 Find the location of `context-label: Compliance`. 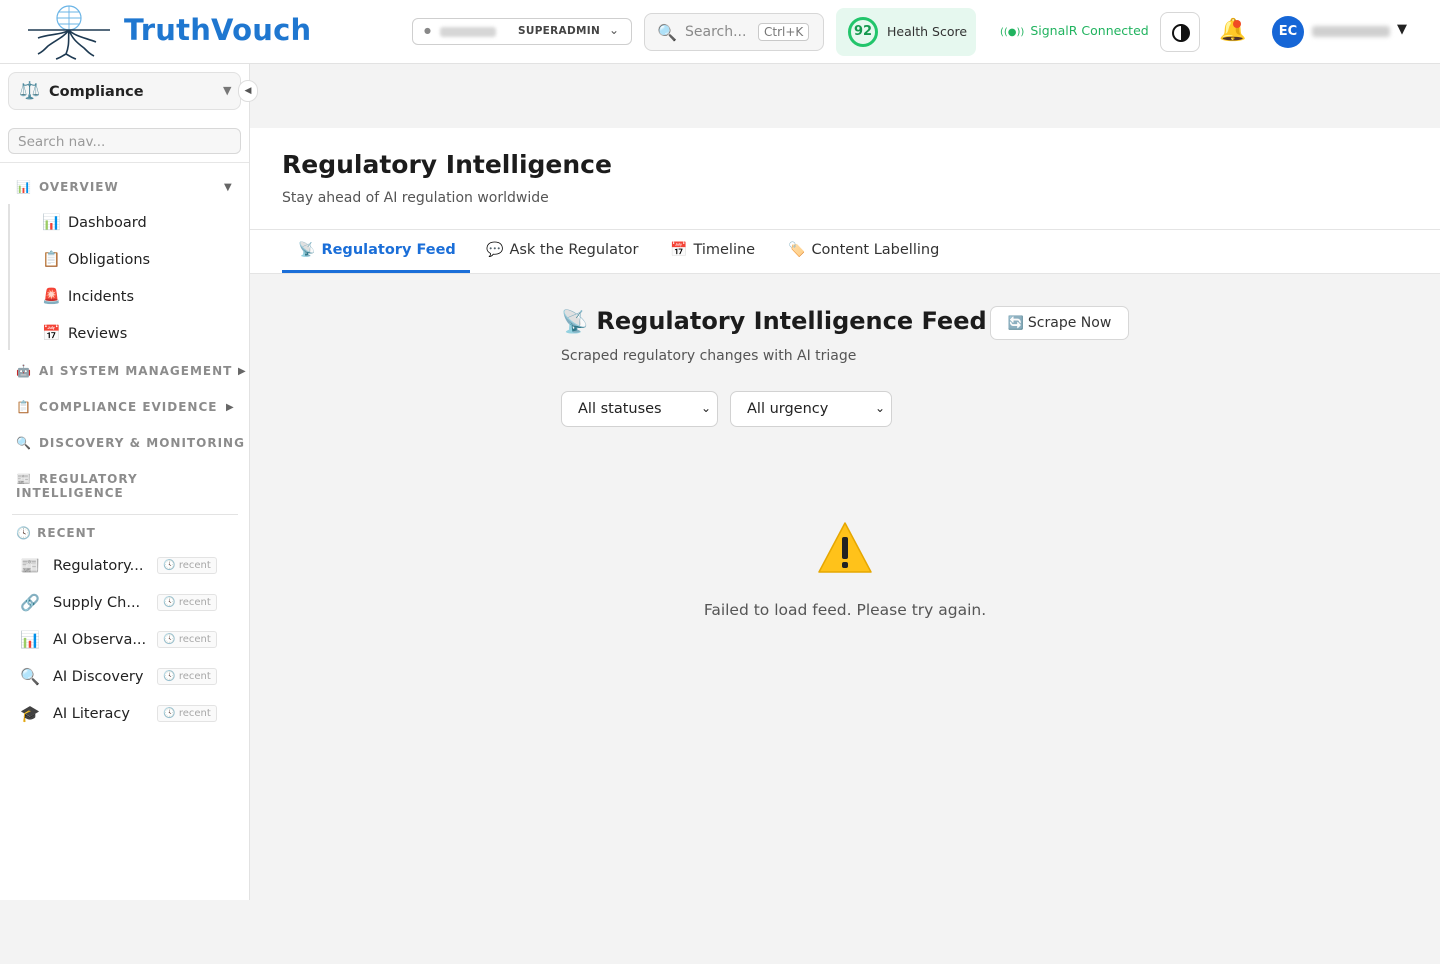

context-label: Compliance is located at coordinates (96, 92).